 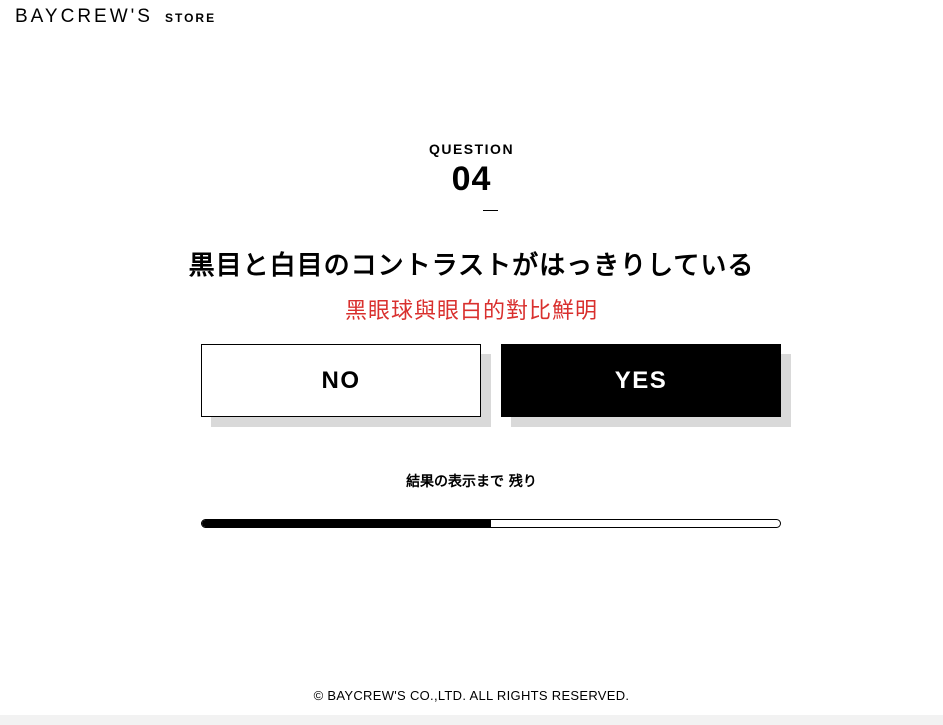 I want to click on question-number: 04, so click(x=471, y=179).